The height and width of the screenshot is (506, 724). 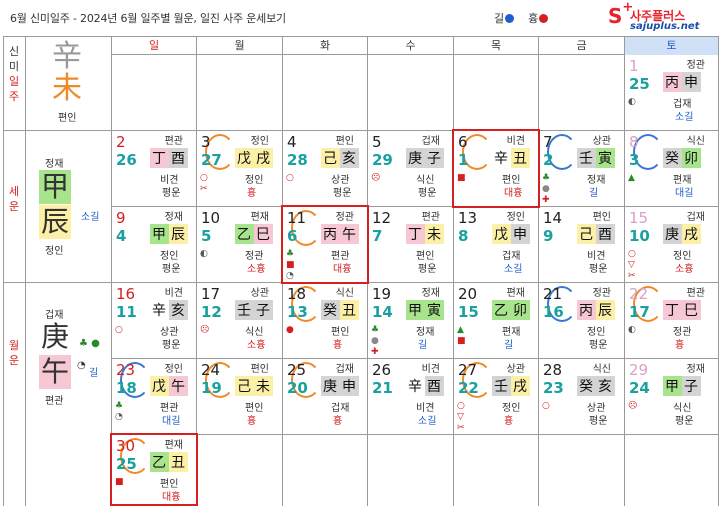 I want to click on day-cell: 25 20 겁재 庚申 겁재 흉, so click(x=325, y=396).